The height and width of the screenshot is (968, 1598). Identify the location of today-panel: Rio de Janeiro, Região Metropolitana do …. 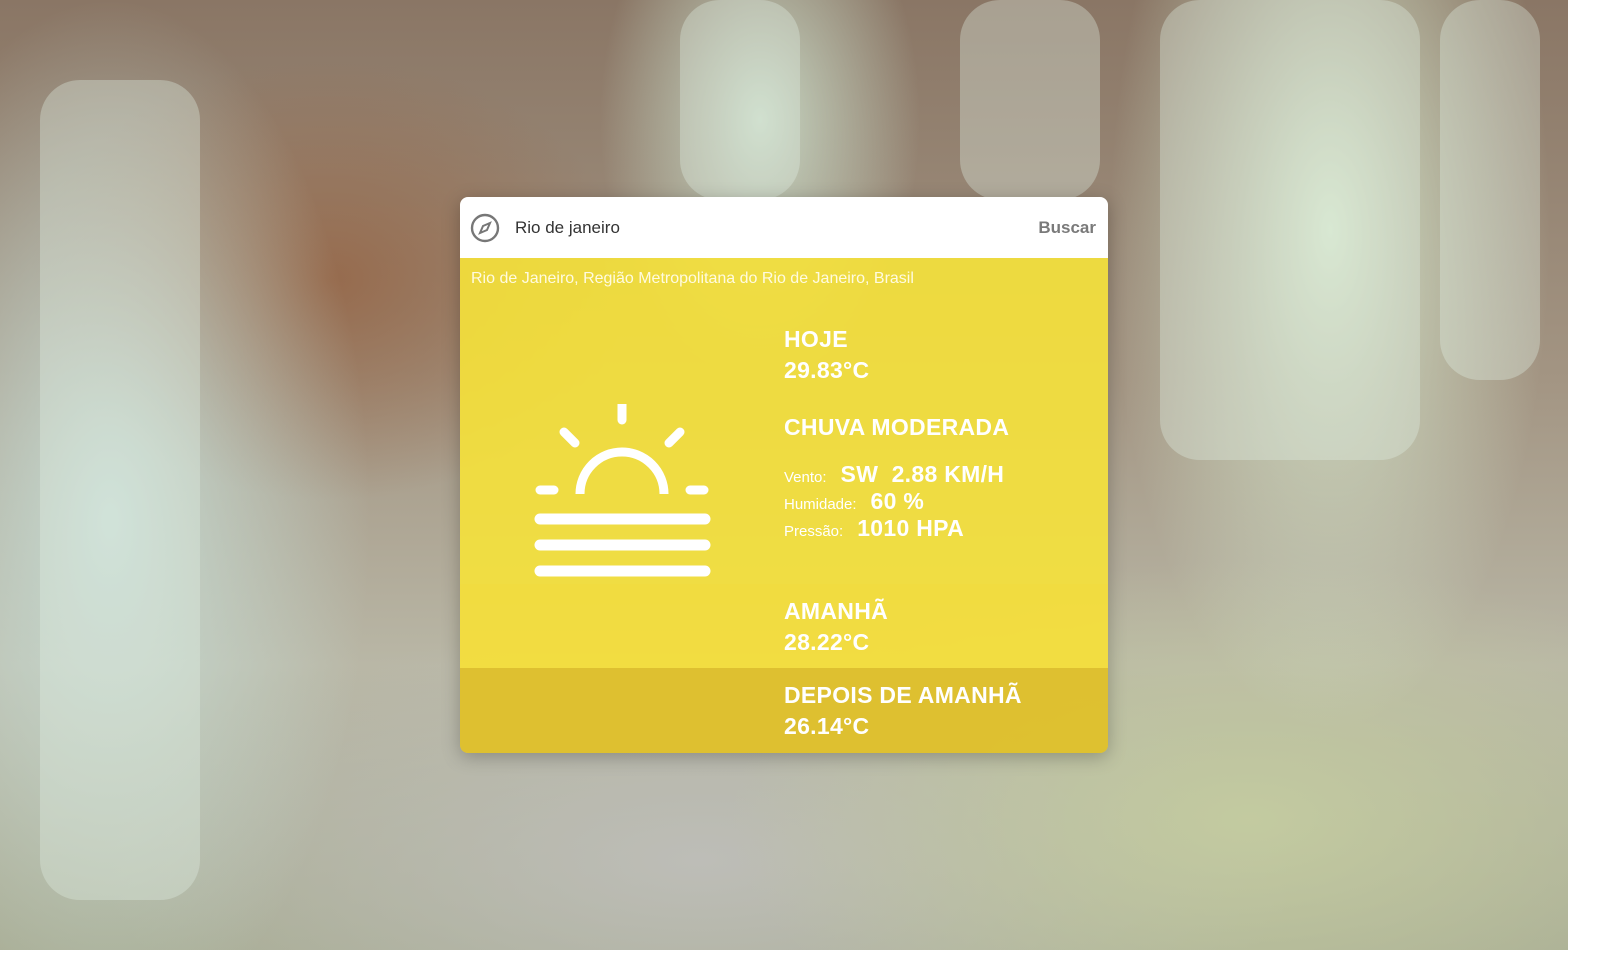
(784, 421).